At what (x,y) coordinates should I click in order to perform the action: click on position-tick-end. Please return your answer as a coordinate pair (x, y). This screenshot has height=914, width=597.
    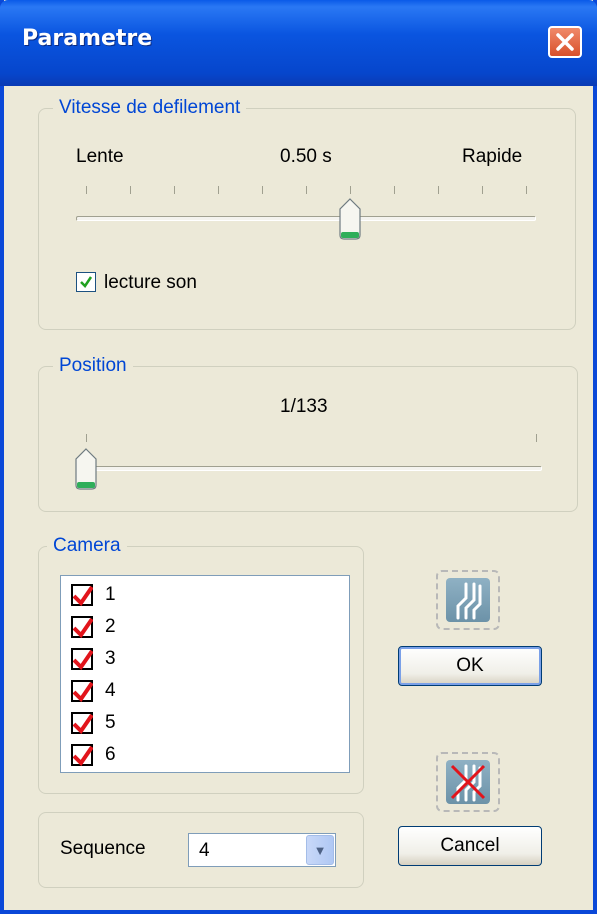
    Looking at the image, I should click on (536, 438).